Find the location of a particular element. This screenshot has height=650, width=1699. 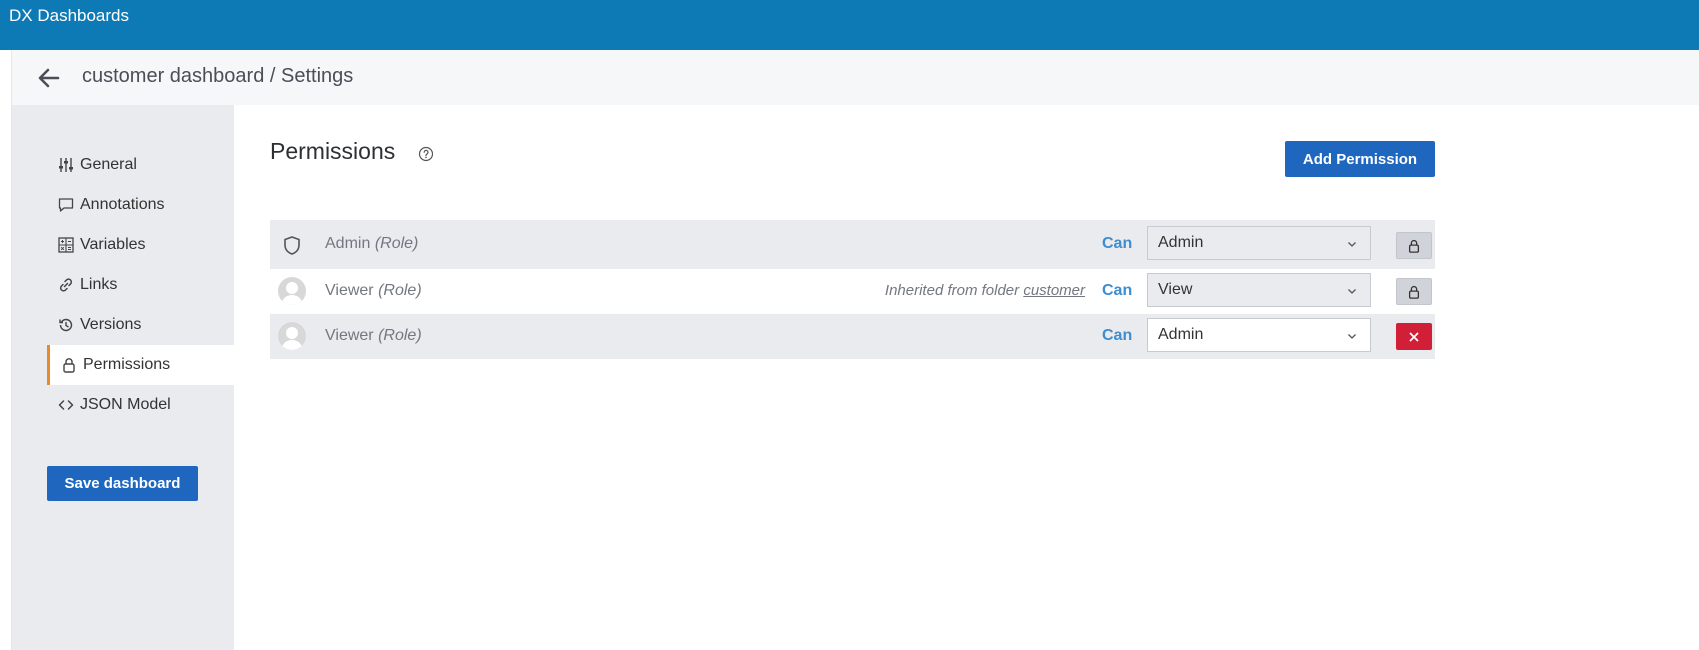

shield-icon is located at coordinates (292, 245).